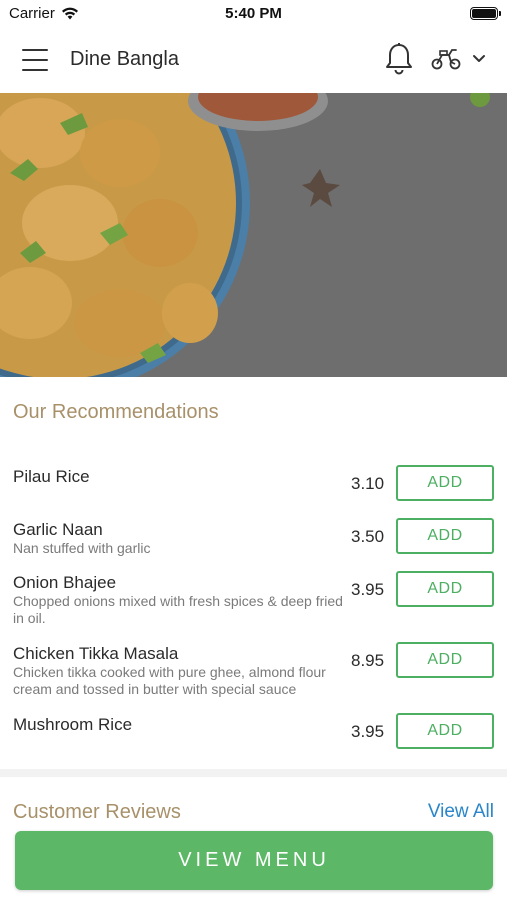  What do you see at coordinates (485, 13) in the screenshot?
I see `battery-icon` at bounding box center [485, 13].